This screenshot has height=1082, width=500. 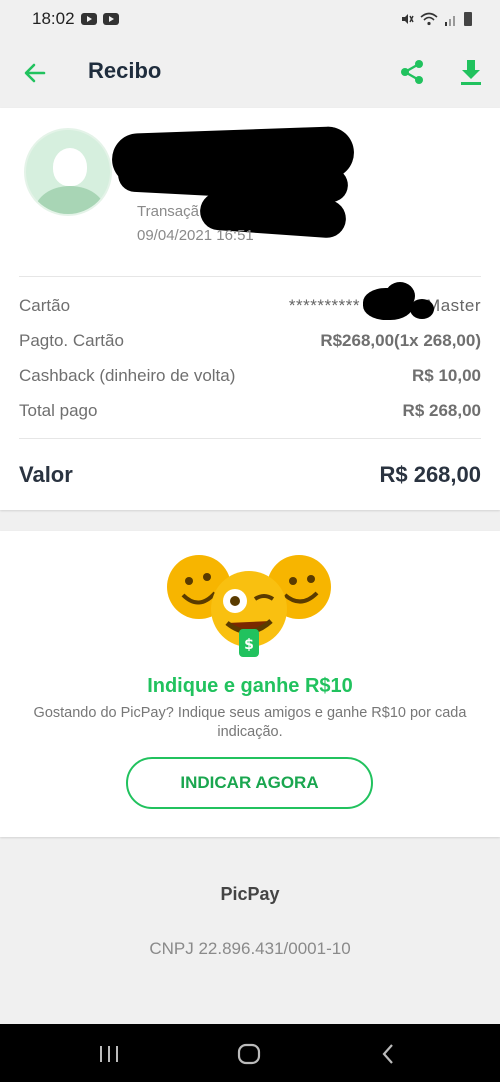 What do you see at coordinates (109, 1054) in the screenshot?
I see `recents-icon` at bounding box center [109, 1054].